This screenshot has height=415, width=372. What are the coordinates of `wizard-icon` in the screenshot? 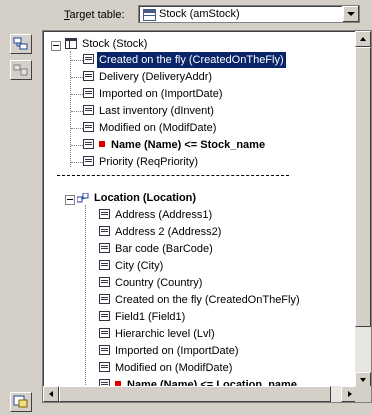 It's located at (20, 401).